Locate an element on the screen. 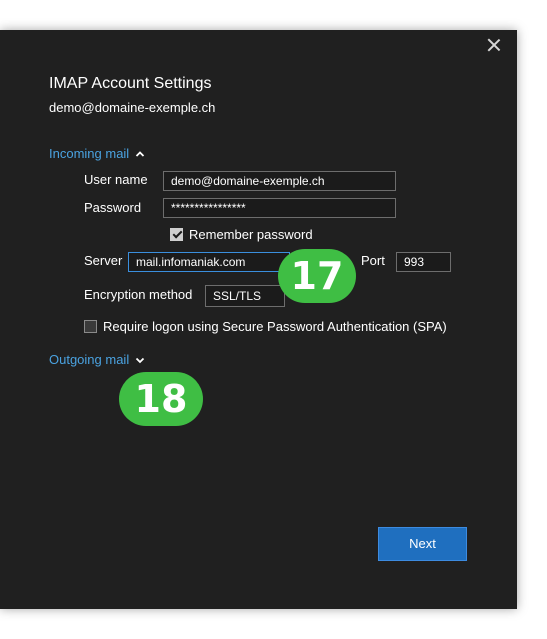 The width and height of the screenshot is (547, 639). chevron-up-icon is located at coordinates (140, 153).